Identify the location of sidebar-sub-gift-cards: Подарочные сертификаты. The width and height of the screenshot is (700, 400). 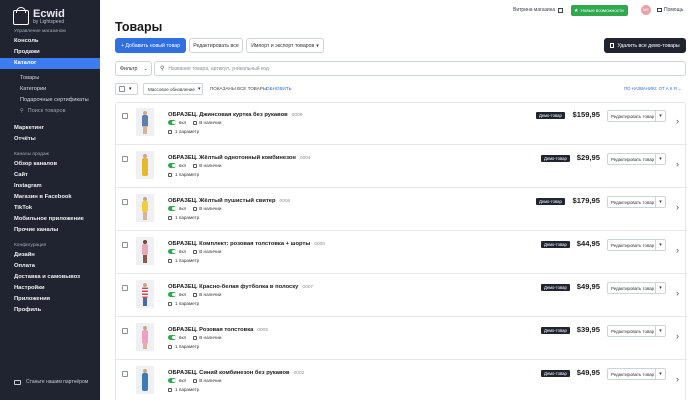
(50, 100).